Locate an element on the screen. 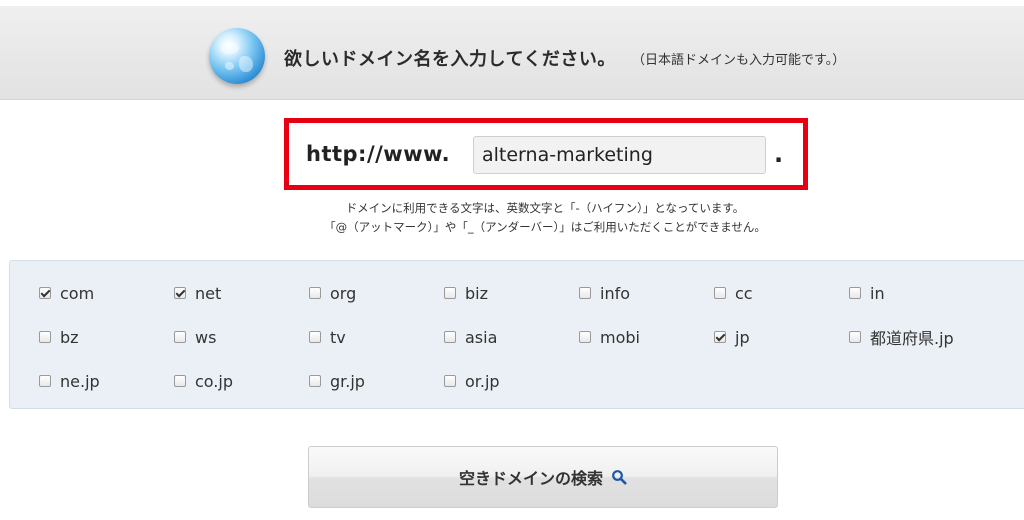 This screenshot has width=1024, height=520. globe-icon is located at coordinates (237, 56).